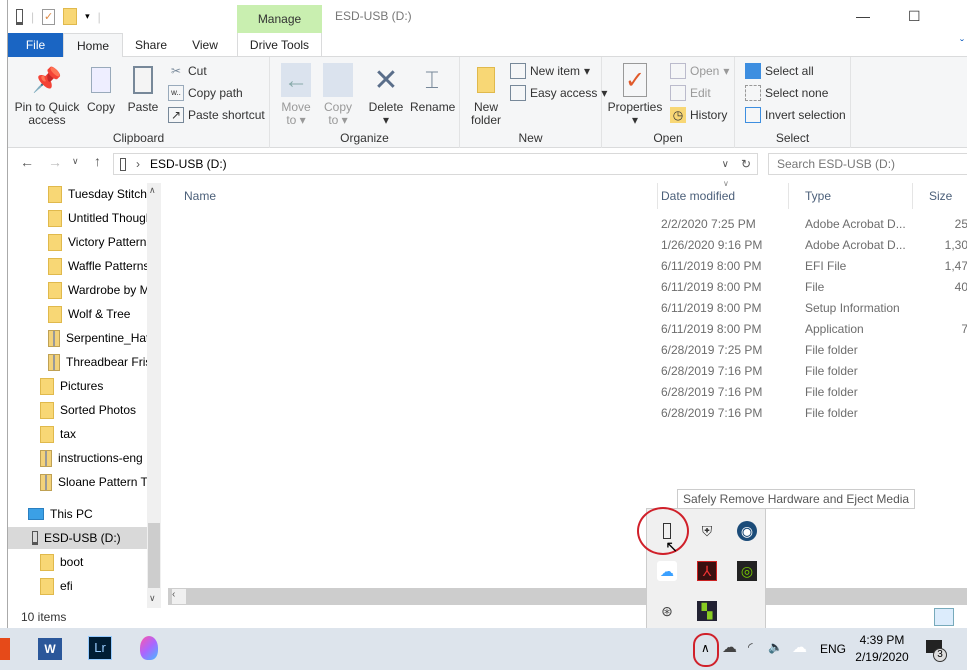 The image size is (967, 670). Describe the element at coordinates (35, 45) in the screenshot. I see `tab-file: File` at that location.